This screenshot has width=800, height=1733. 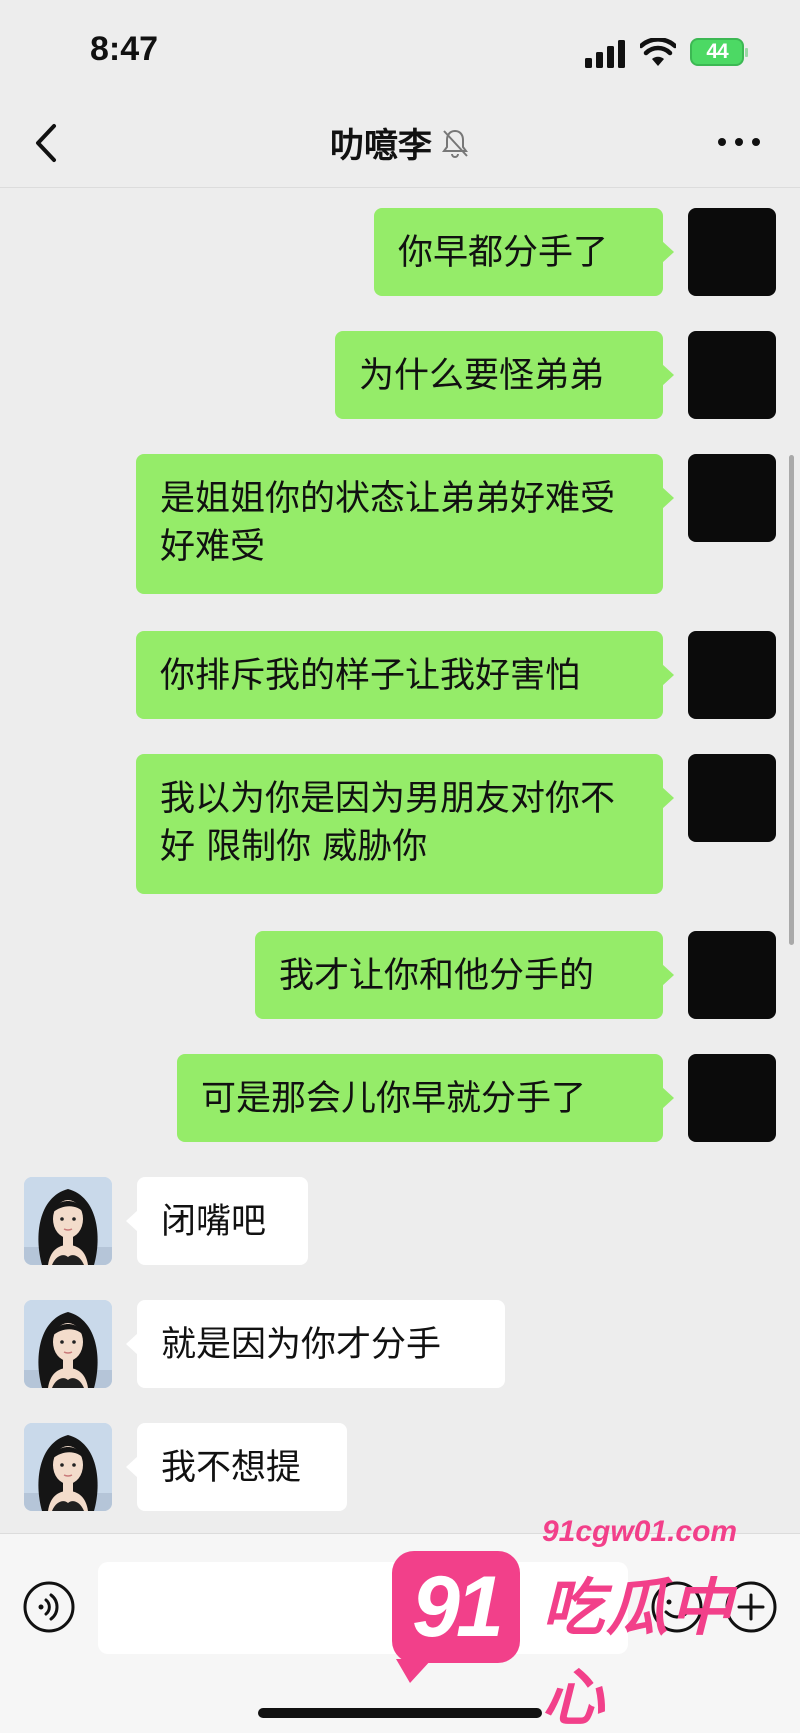 I want to click on outgoing-message-bubble: 为什么要怪弟弟, so click(x=504, y=375).